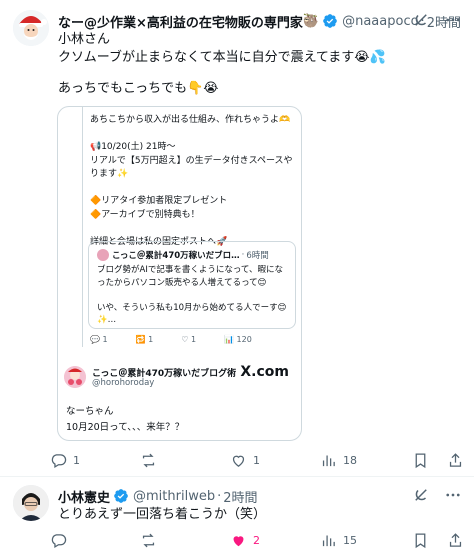 This screenshot has width=474, height=554. I want to click on like-button: 1, so click(275, 460).